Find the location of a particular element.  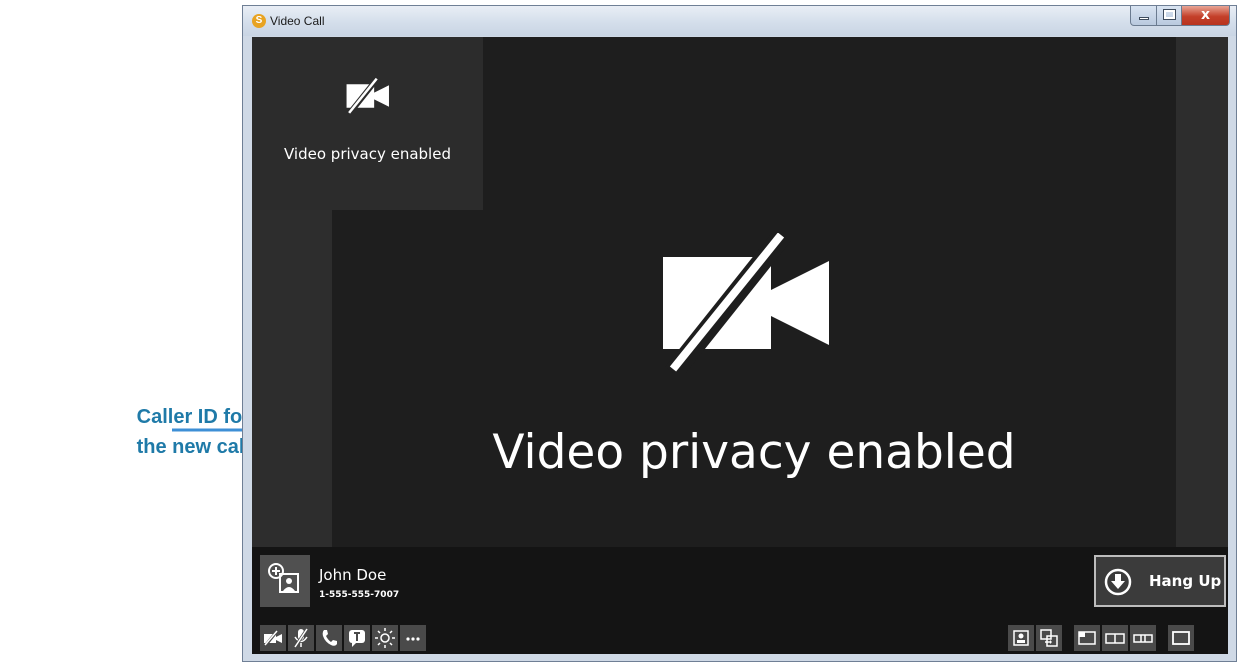

minimize-button is located at coordinates (1143, 16).